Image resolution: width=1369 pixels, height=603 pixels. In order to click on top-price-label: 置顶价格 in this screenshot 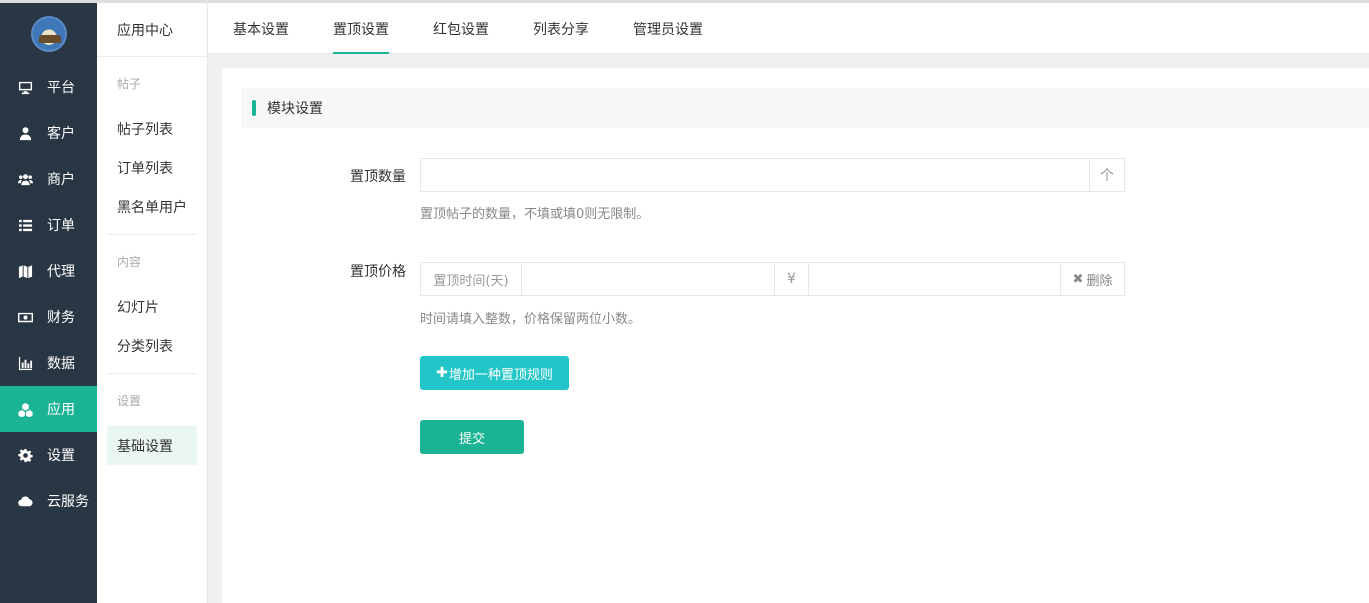, I will do `click(378, 272)`.